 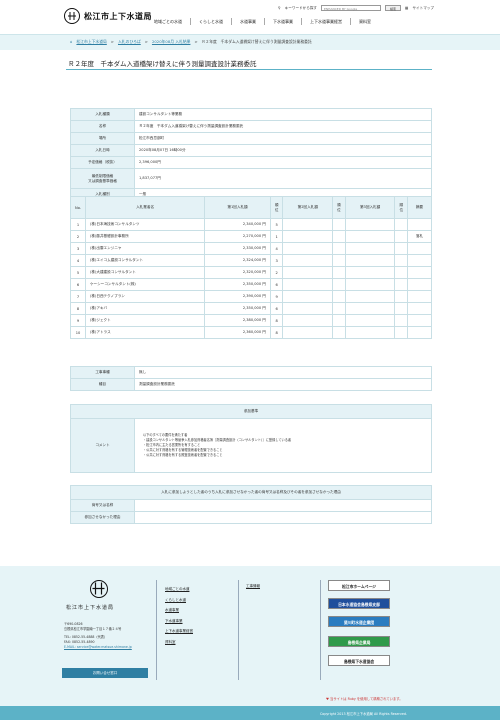 What do you see at coordinates (364, 698) in the screenshot?
I see `footer-note: ♥ 当サイトは Ruby を使用して構築されています。` at bounding box center [364, 698].